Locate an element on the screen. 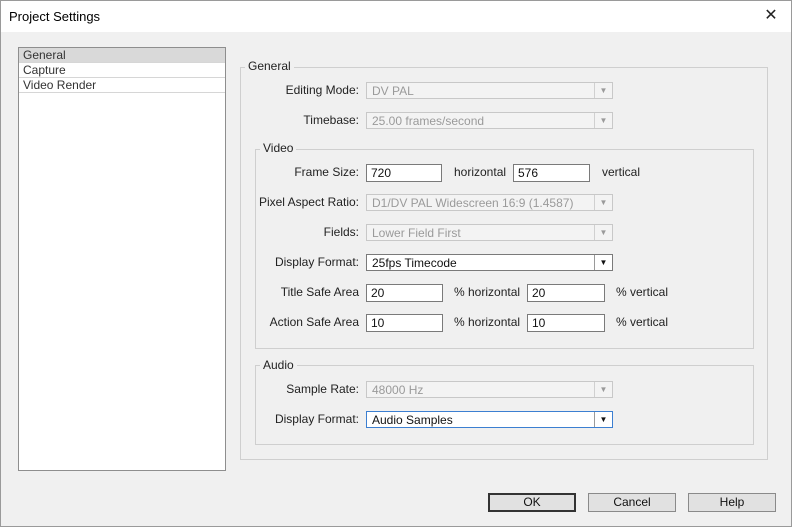  close-icon: ✕ is located at coordinates (771, 16).